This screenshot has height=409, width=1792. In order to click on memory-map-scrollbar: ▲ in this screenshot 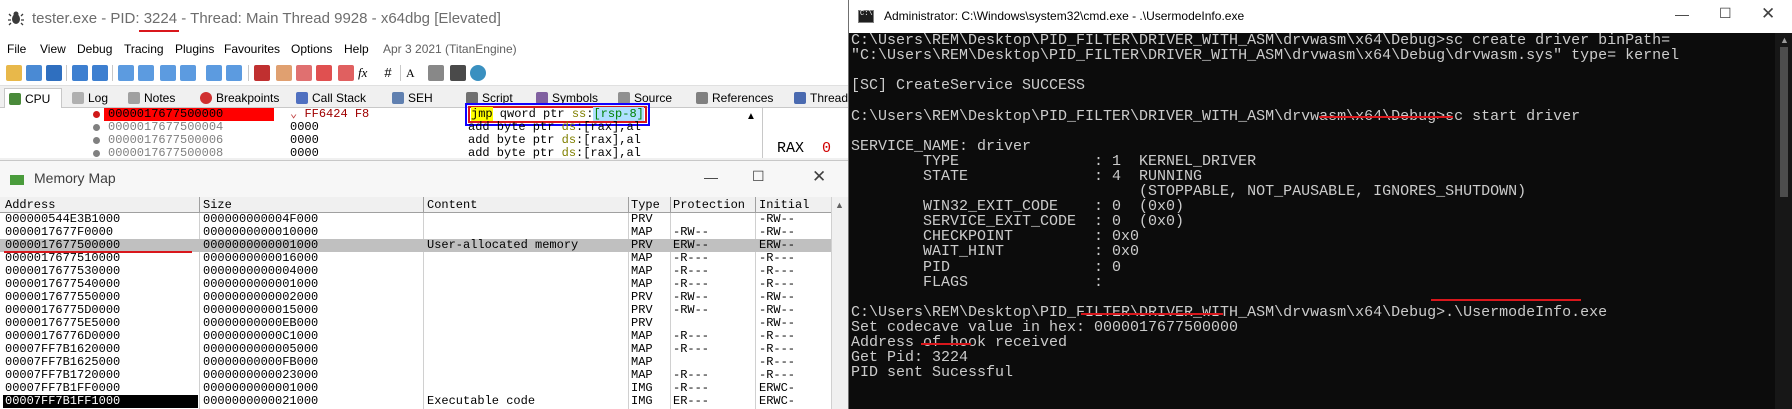, I will do `click(839, 303)`.